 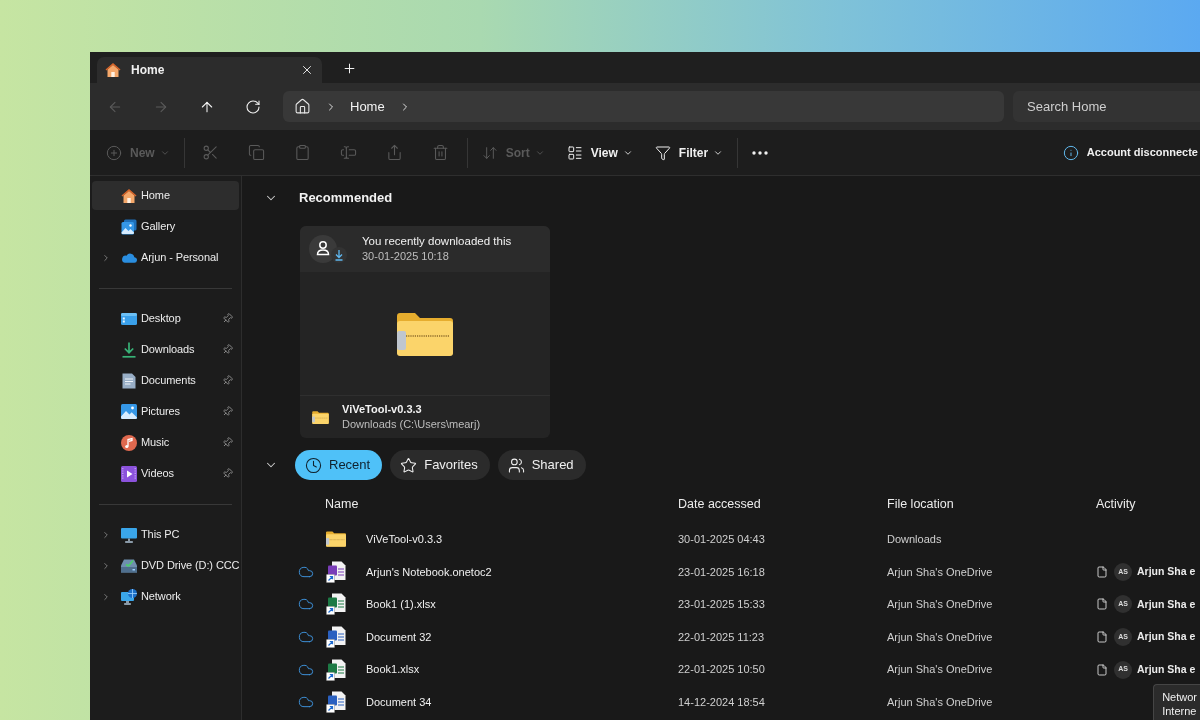 I want to click on nav-item: Home, so click(x=165, y=195).